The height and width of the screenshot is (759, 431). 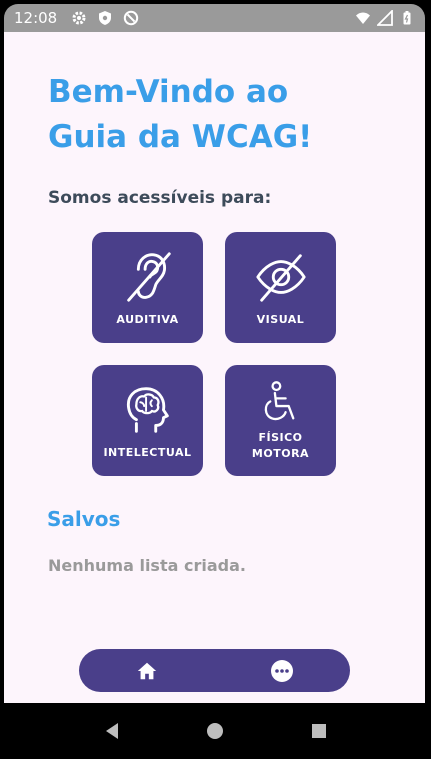 I want to click on back-button, so click(x=112, y=731).